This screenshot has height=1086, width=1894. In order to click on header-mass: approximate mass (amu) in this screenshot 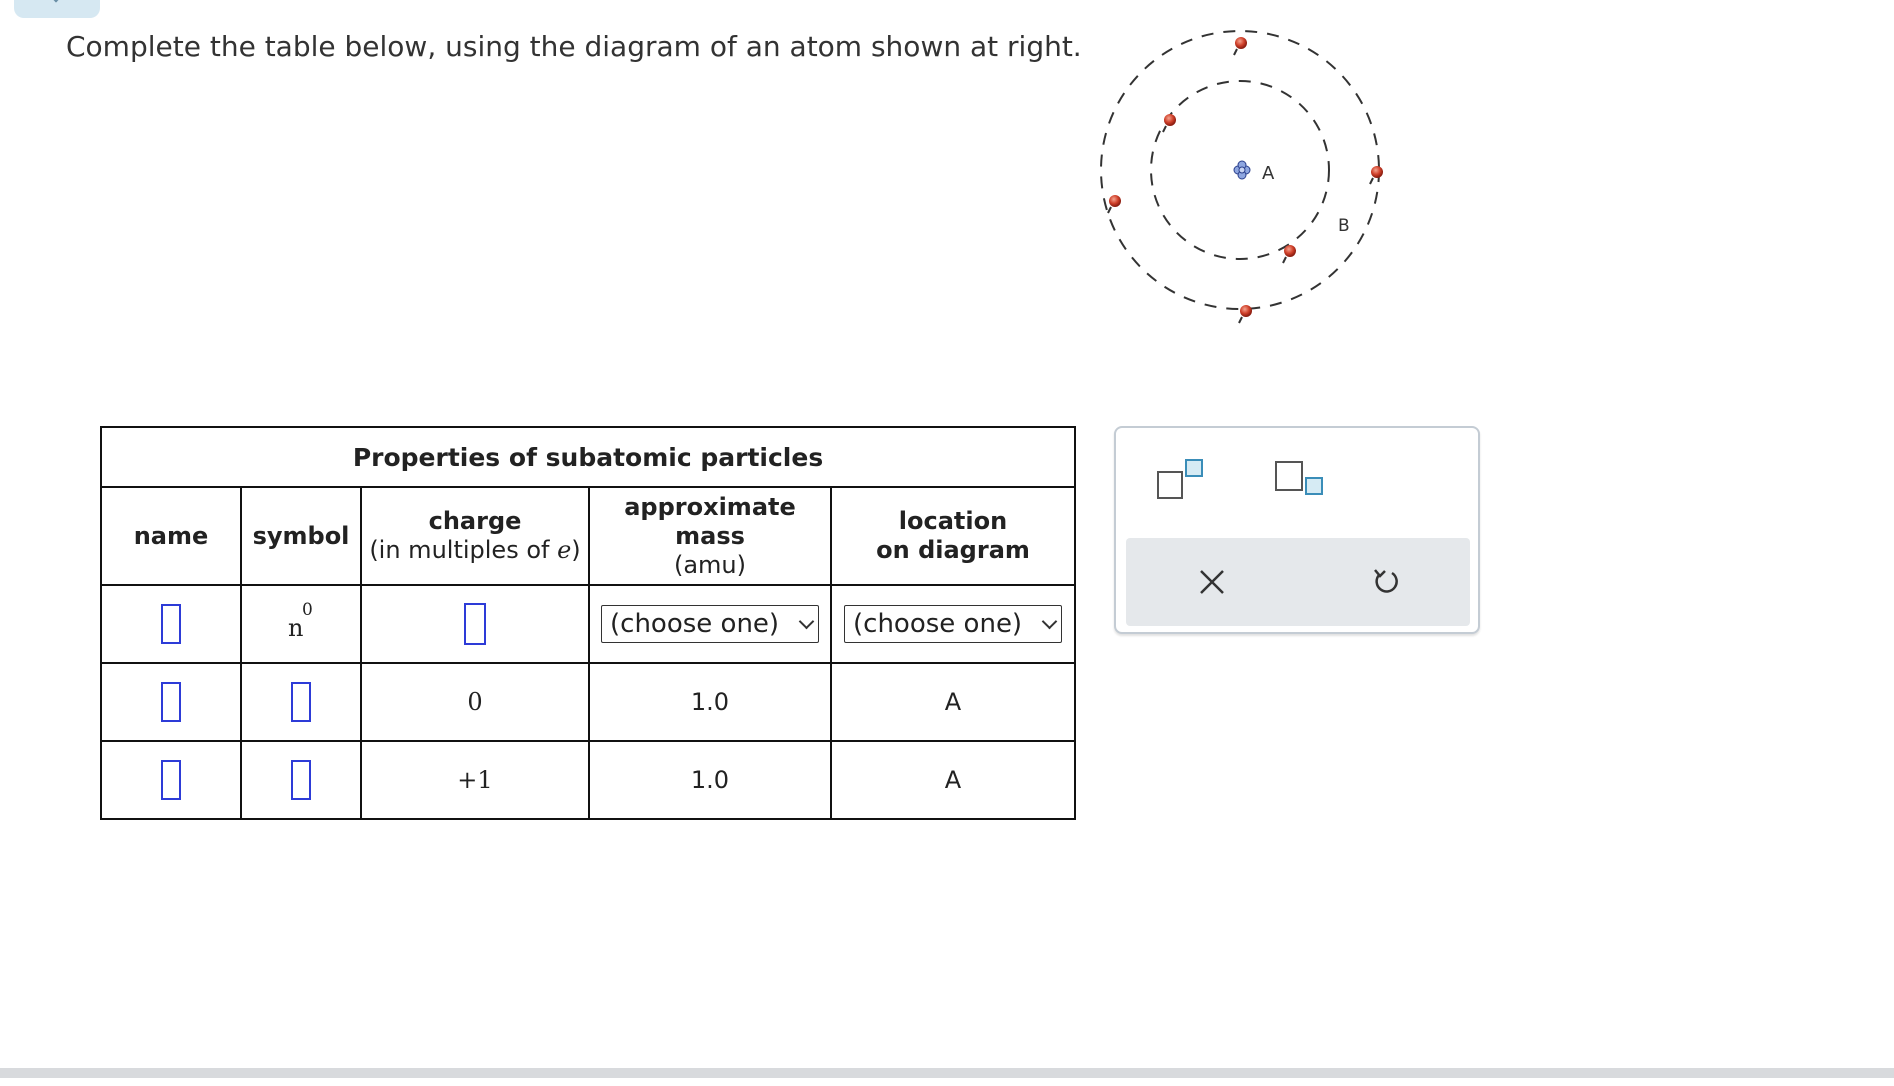, I will do `click(710, 536)`.